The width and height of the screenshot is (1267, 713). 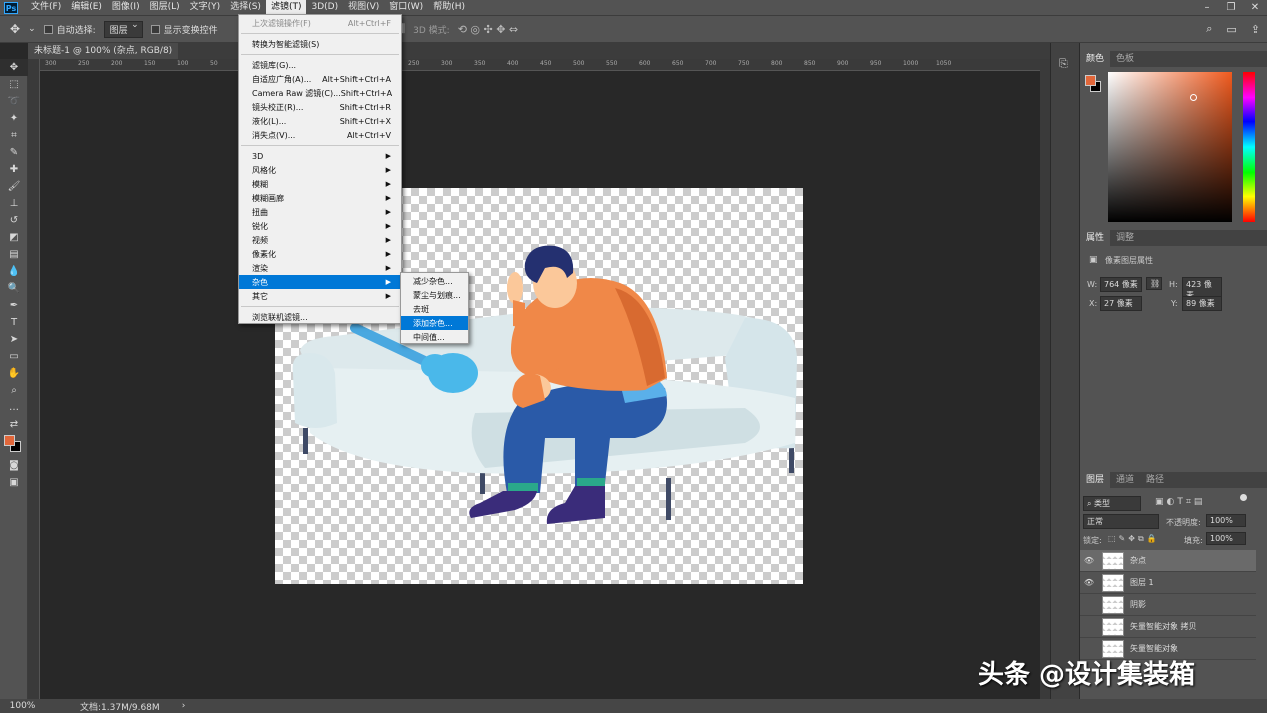 What do you see at coordinates (1069, 64) in the screenshot?
I see `history-panel-icon: ⎘` at bounding box center [1069, 64].